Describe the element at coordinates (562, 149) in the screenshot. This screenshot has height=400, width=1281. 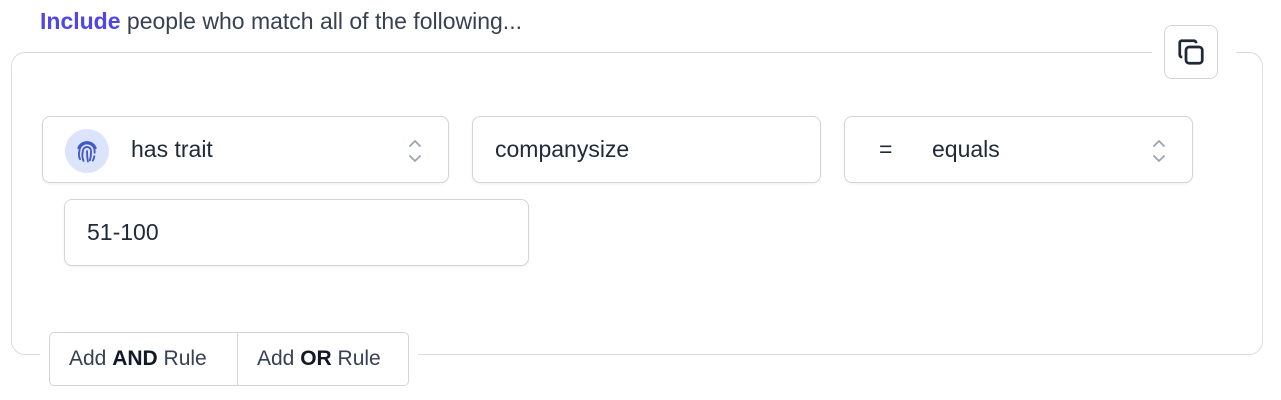
I see `trait-name-value: companysize` at that location.